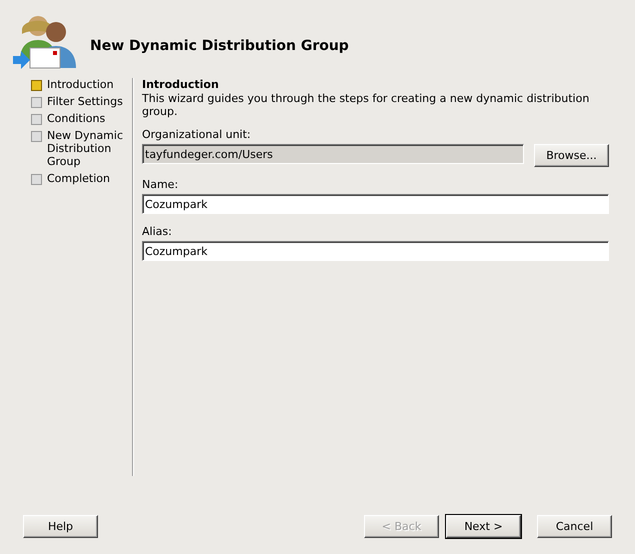 This screenshot has height=554, width=635. What do you see at coordinates (219, 47) in the screenshot?
I see `window-title: New Dynamic Distribution Group` at bounding box center [219, 47].